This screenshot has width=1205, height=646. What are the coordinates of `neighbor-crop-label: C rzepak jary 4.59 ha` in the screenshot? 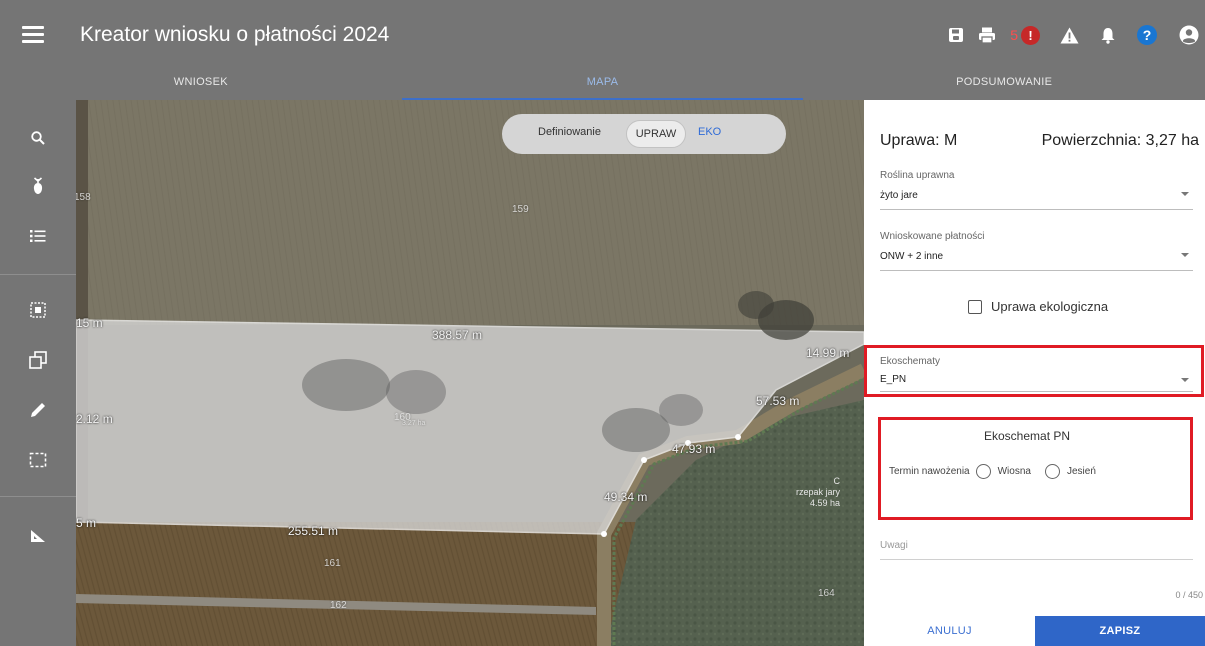 It's located at (818, 492).